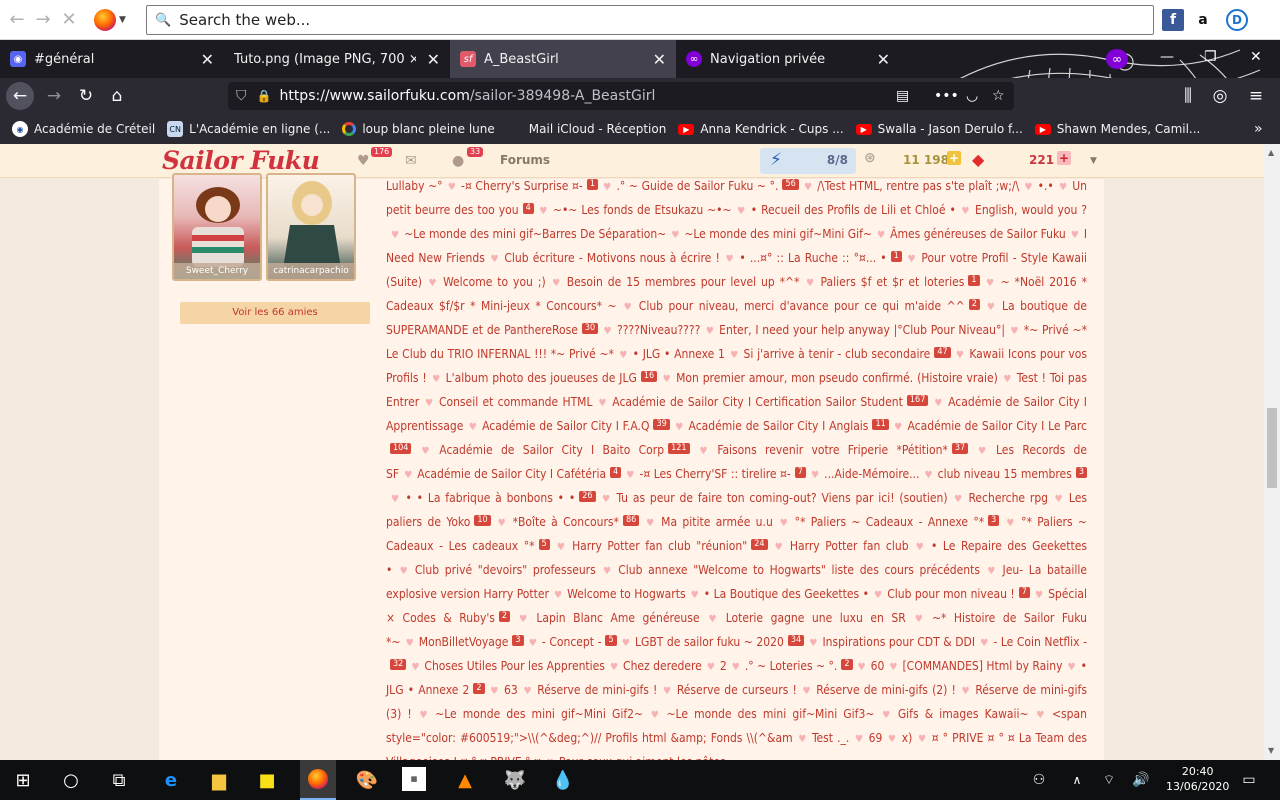 Image resolution: width=1280 pixels, height=800 pixels. I want to click on add-gems-button: +, so click(1064, 158).